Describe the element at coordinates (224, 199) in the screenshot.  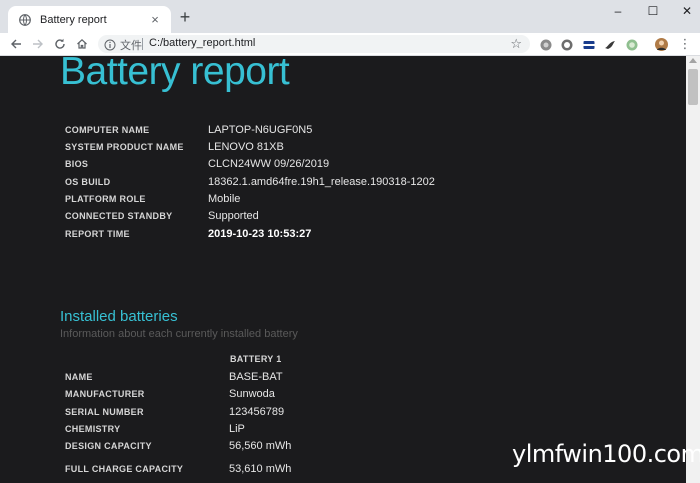
I see `info-value: Mobile` at that location.